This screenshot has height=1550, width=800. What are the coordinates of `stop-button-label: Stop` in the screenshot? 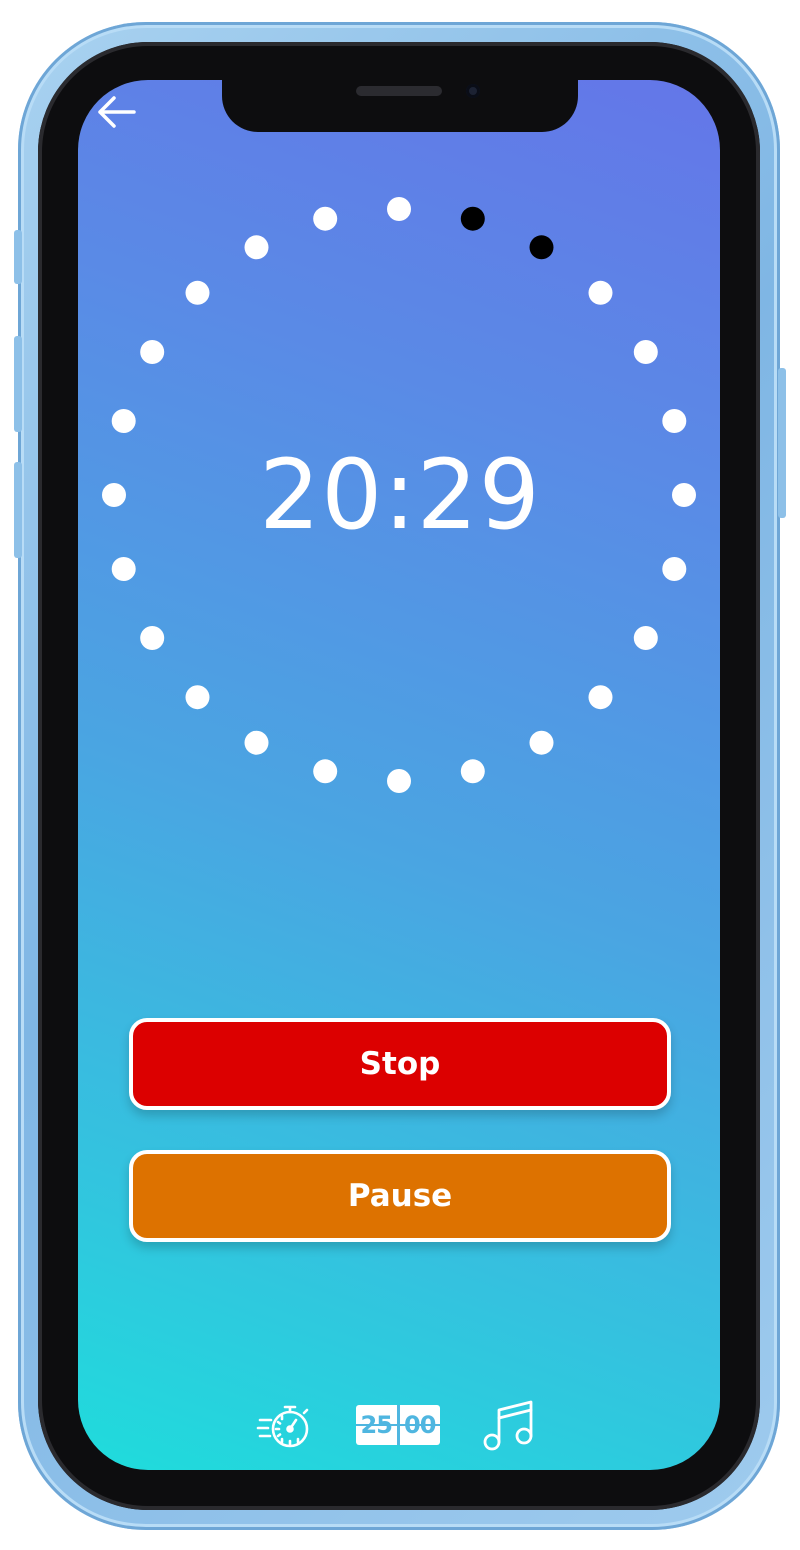 It's located at (400, 1064).